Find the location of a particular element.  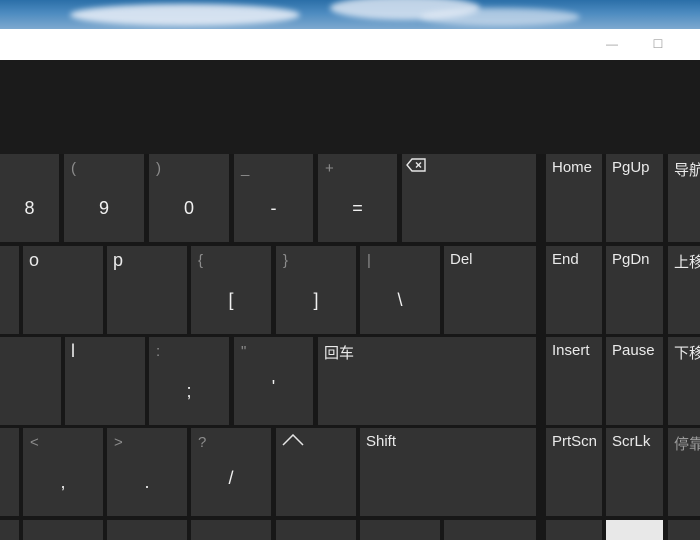

key-left-bracket-label: [ is located at coordinates (231, 300).